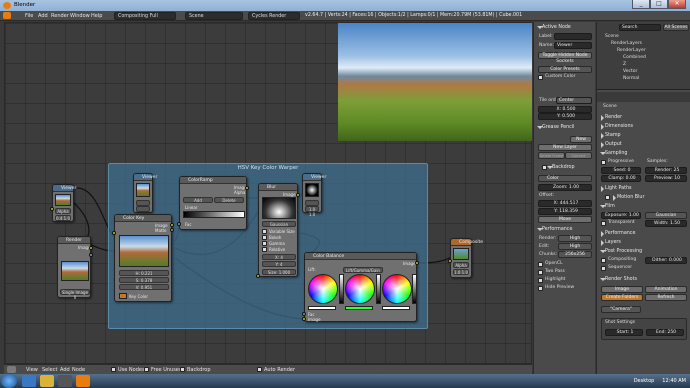  What do you see at coordinates (627, 197) in the screenshot?
I see `motion-blur-header: Motion Blur` at bounding box center [627, 197].